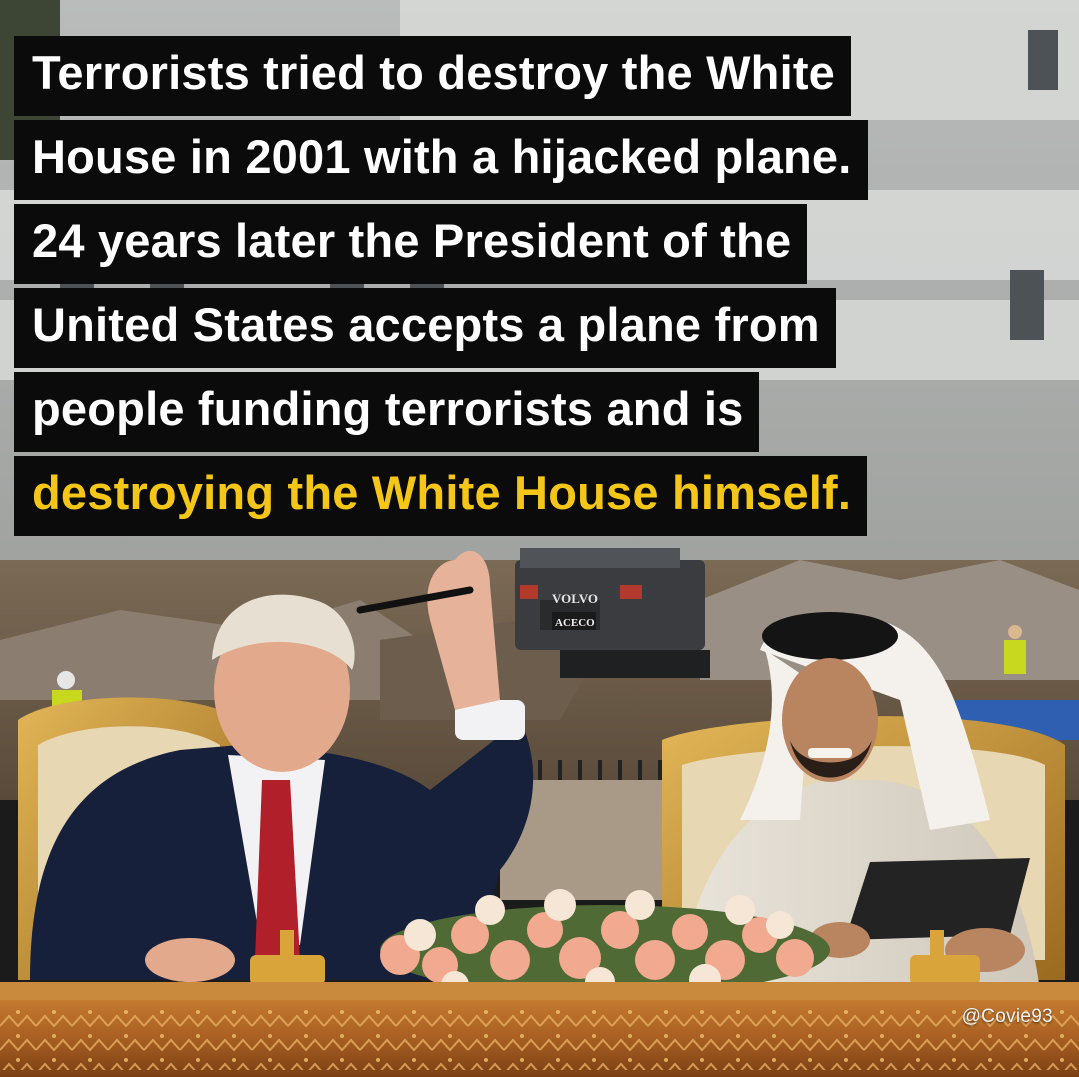 The height and width of the screenshot is (1077, 1079). Describe the element at coordinates (441, 160) in the screenshot. I see `caption-line-2: House in 2001 with a hijacked plane.` at that location.